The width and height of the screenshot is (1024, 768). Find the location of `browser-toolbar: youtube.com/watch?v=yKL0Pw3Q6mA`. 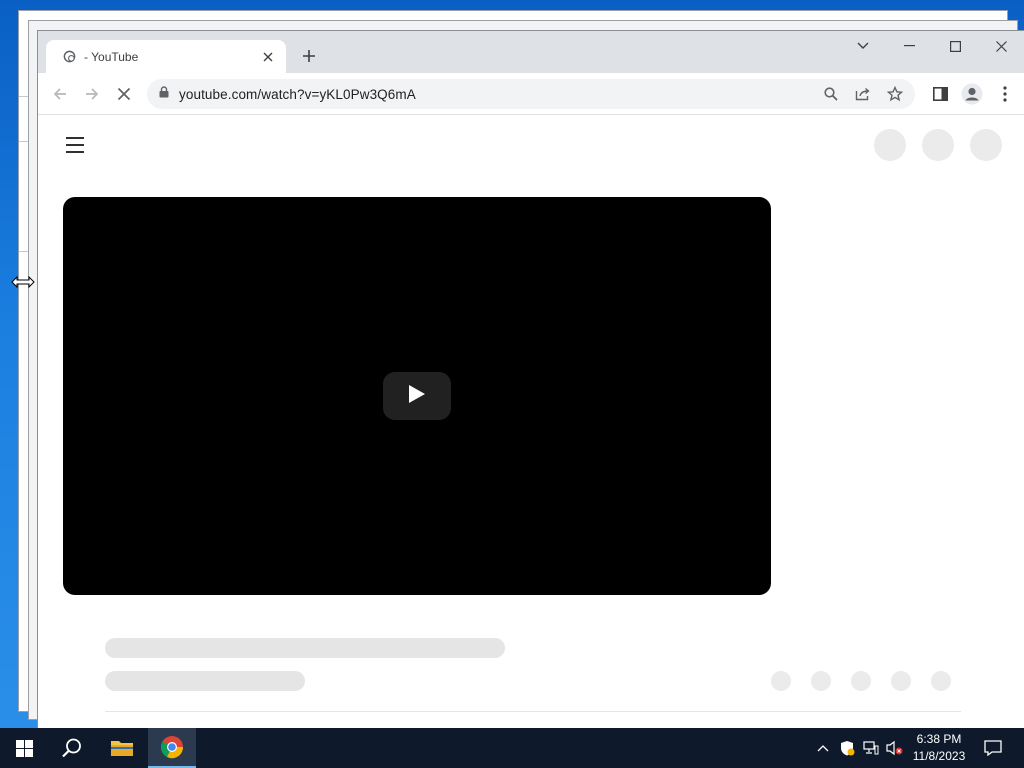

browser-toolbar: youtube.com/watch?v=yKL0Pw3Q6mA is located at coordinates (531, 94).